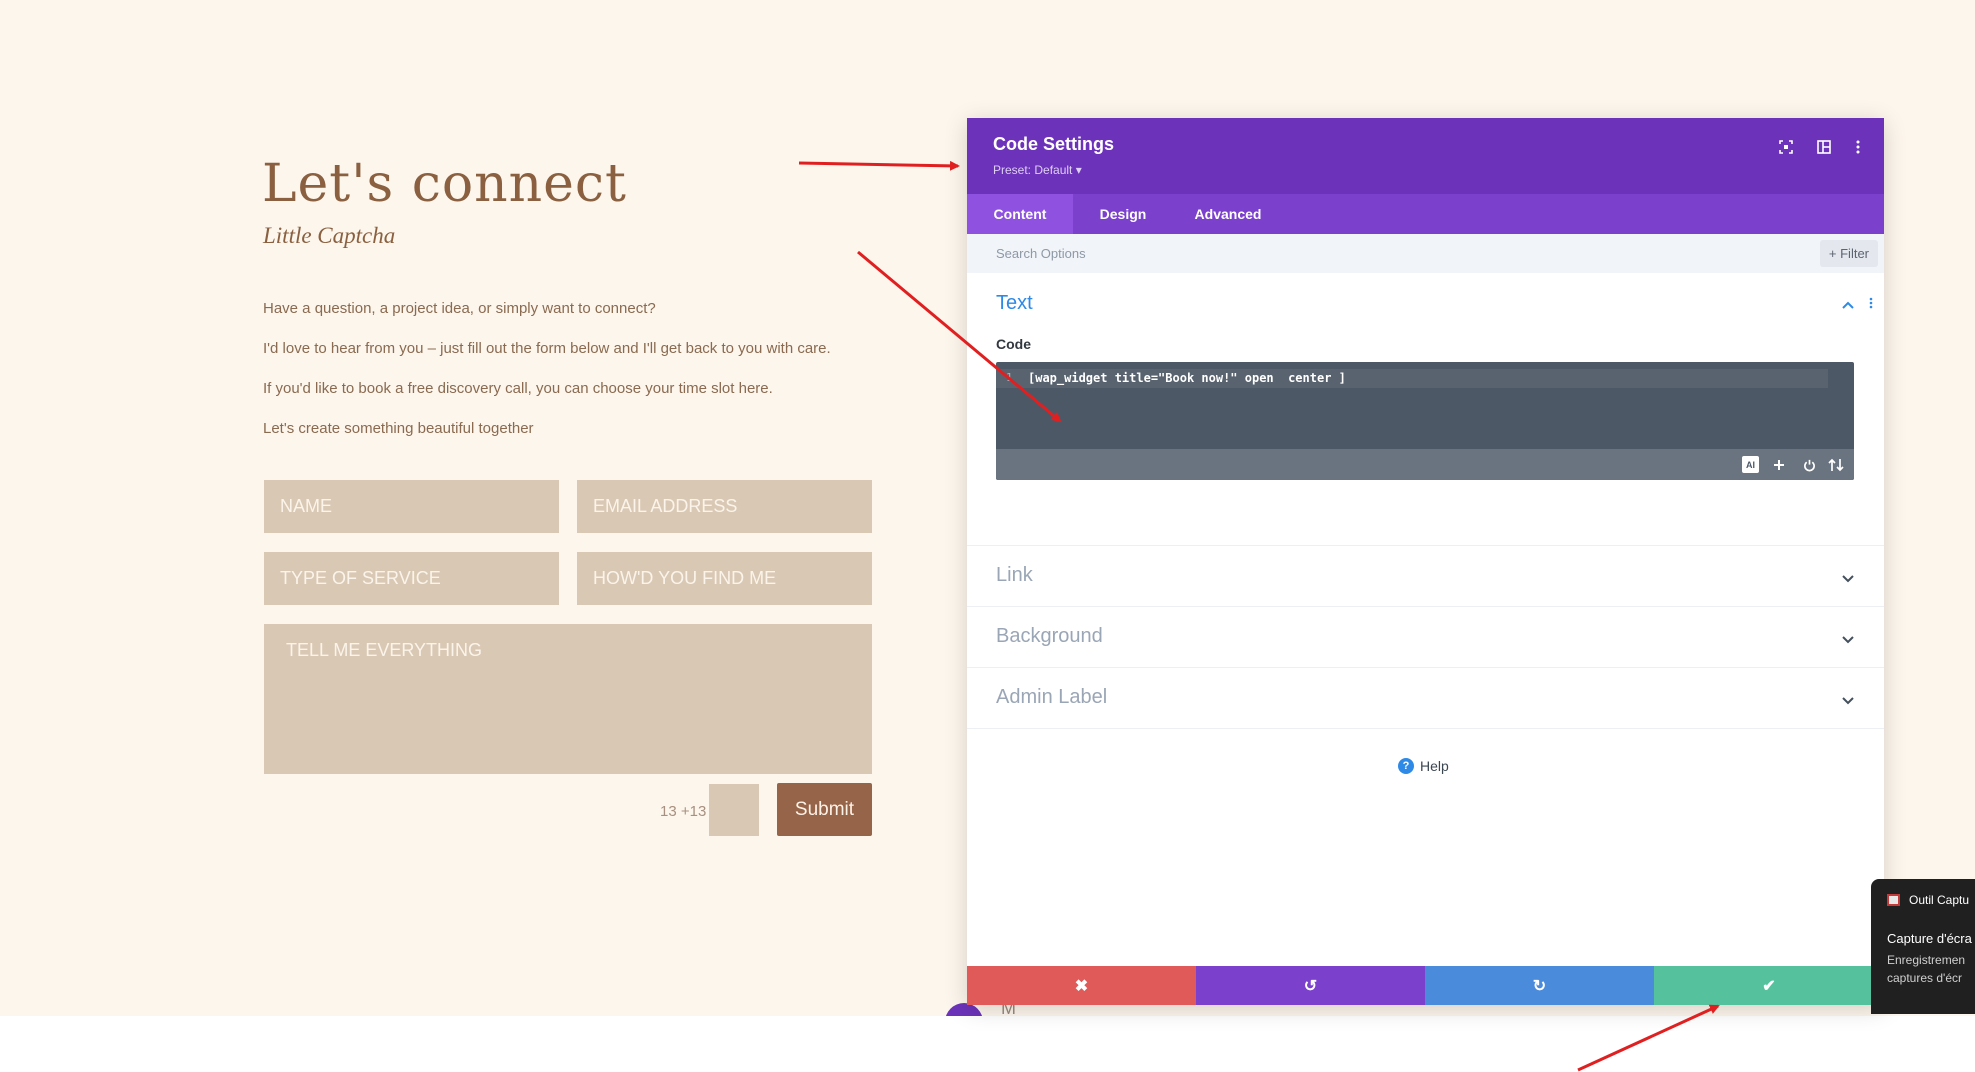 This screenshot has width=1975, height=1072. What do you see at coordinates (824, 809) in the screenshot?
I see `submit-button: Submit` at bounding box center [824, 809].